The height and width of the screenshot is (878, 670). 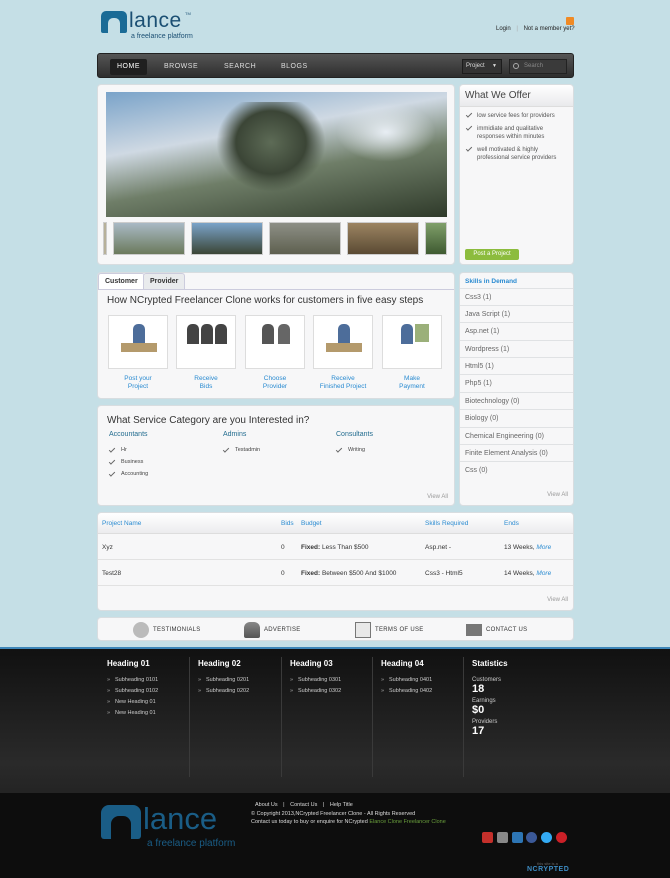 I want to click on step-receive-finished-project: Receive Finished Project, so click(x=343, y=353).